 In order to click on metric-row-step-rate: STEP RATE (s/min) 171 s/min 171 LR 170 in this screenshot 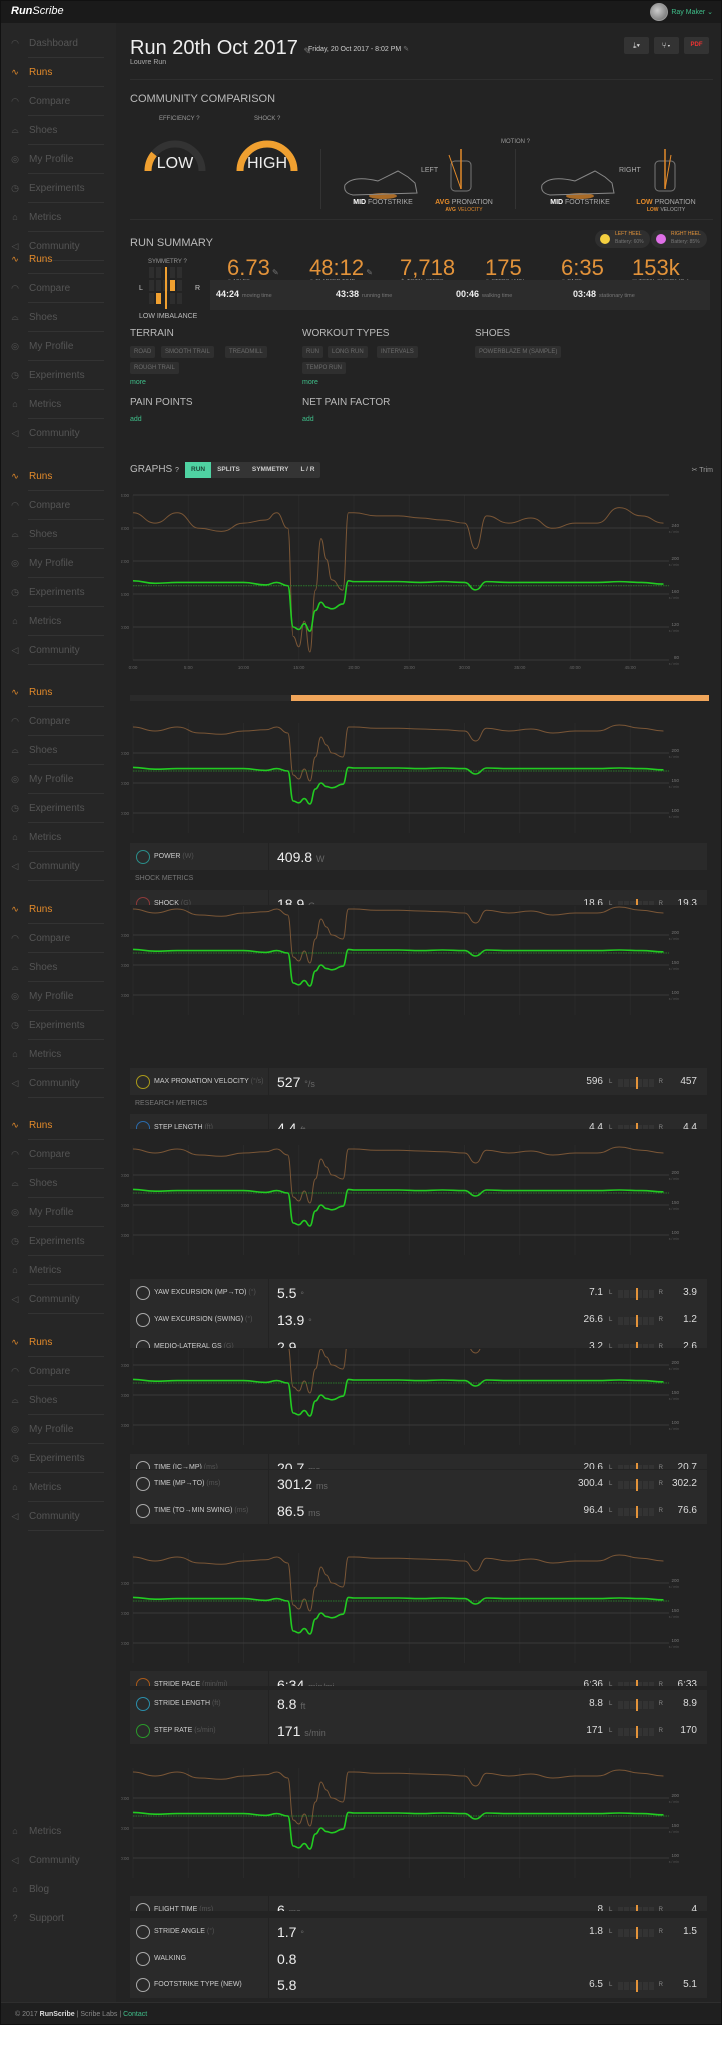, I will do `click(418, 1731)`.